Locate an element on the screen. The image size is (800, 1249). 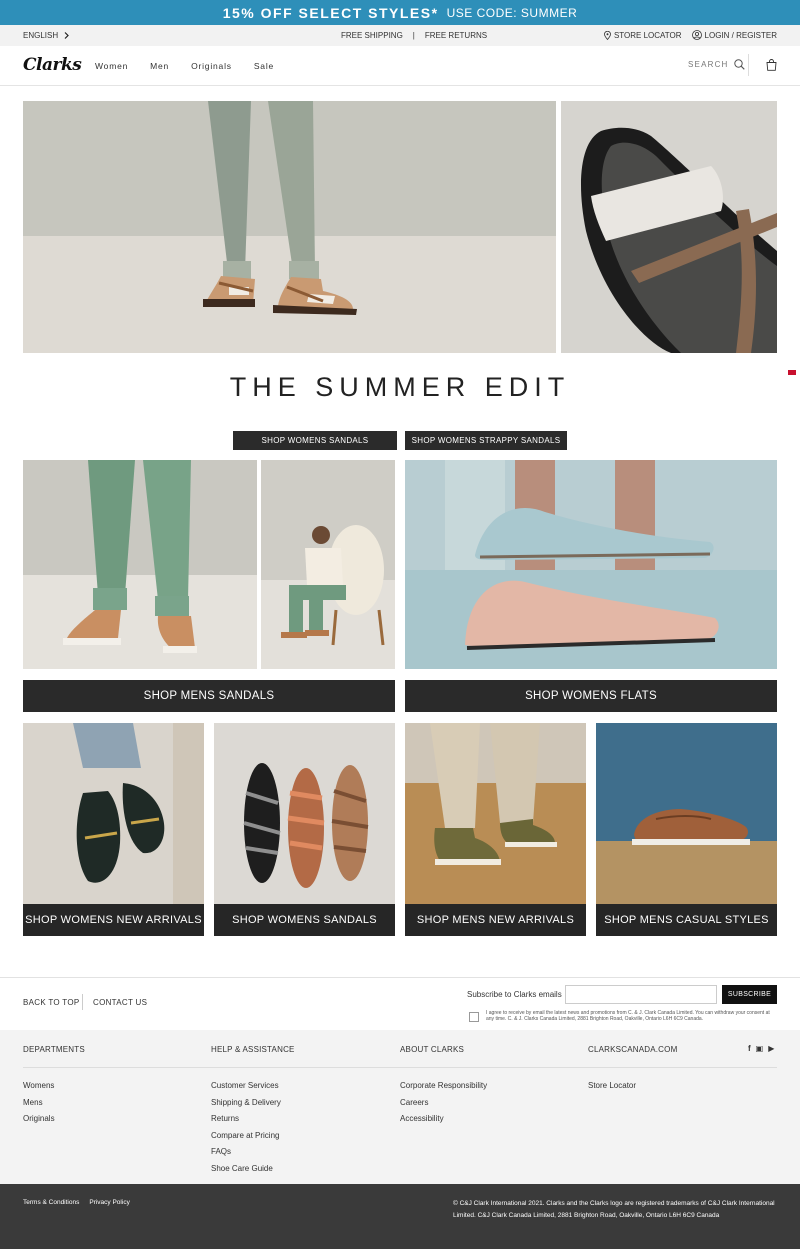
login-link: LOGIN / REGISTER is located at coordinates (734, 35).